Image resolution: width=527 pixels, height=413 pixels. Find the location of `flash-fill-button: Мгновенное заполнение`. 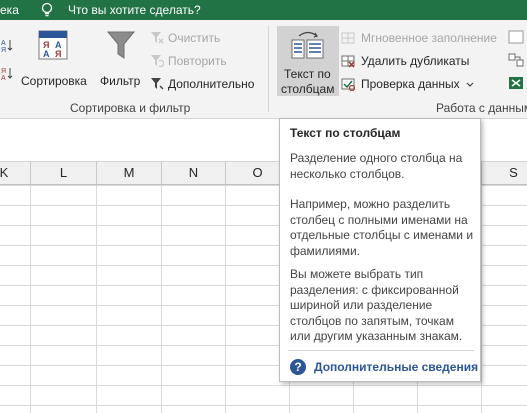

flash-fill-button: Мгновенное заполнение is located at coordinates (421, 39).